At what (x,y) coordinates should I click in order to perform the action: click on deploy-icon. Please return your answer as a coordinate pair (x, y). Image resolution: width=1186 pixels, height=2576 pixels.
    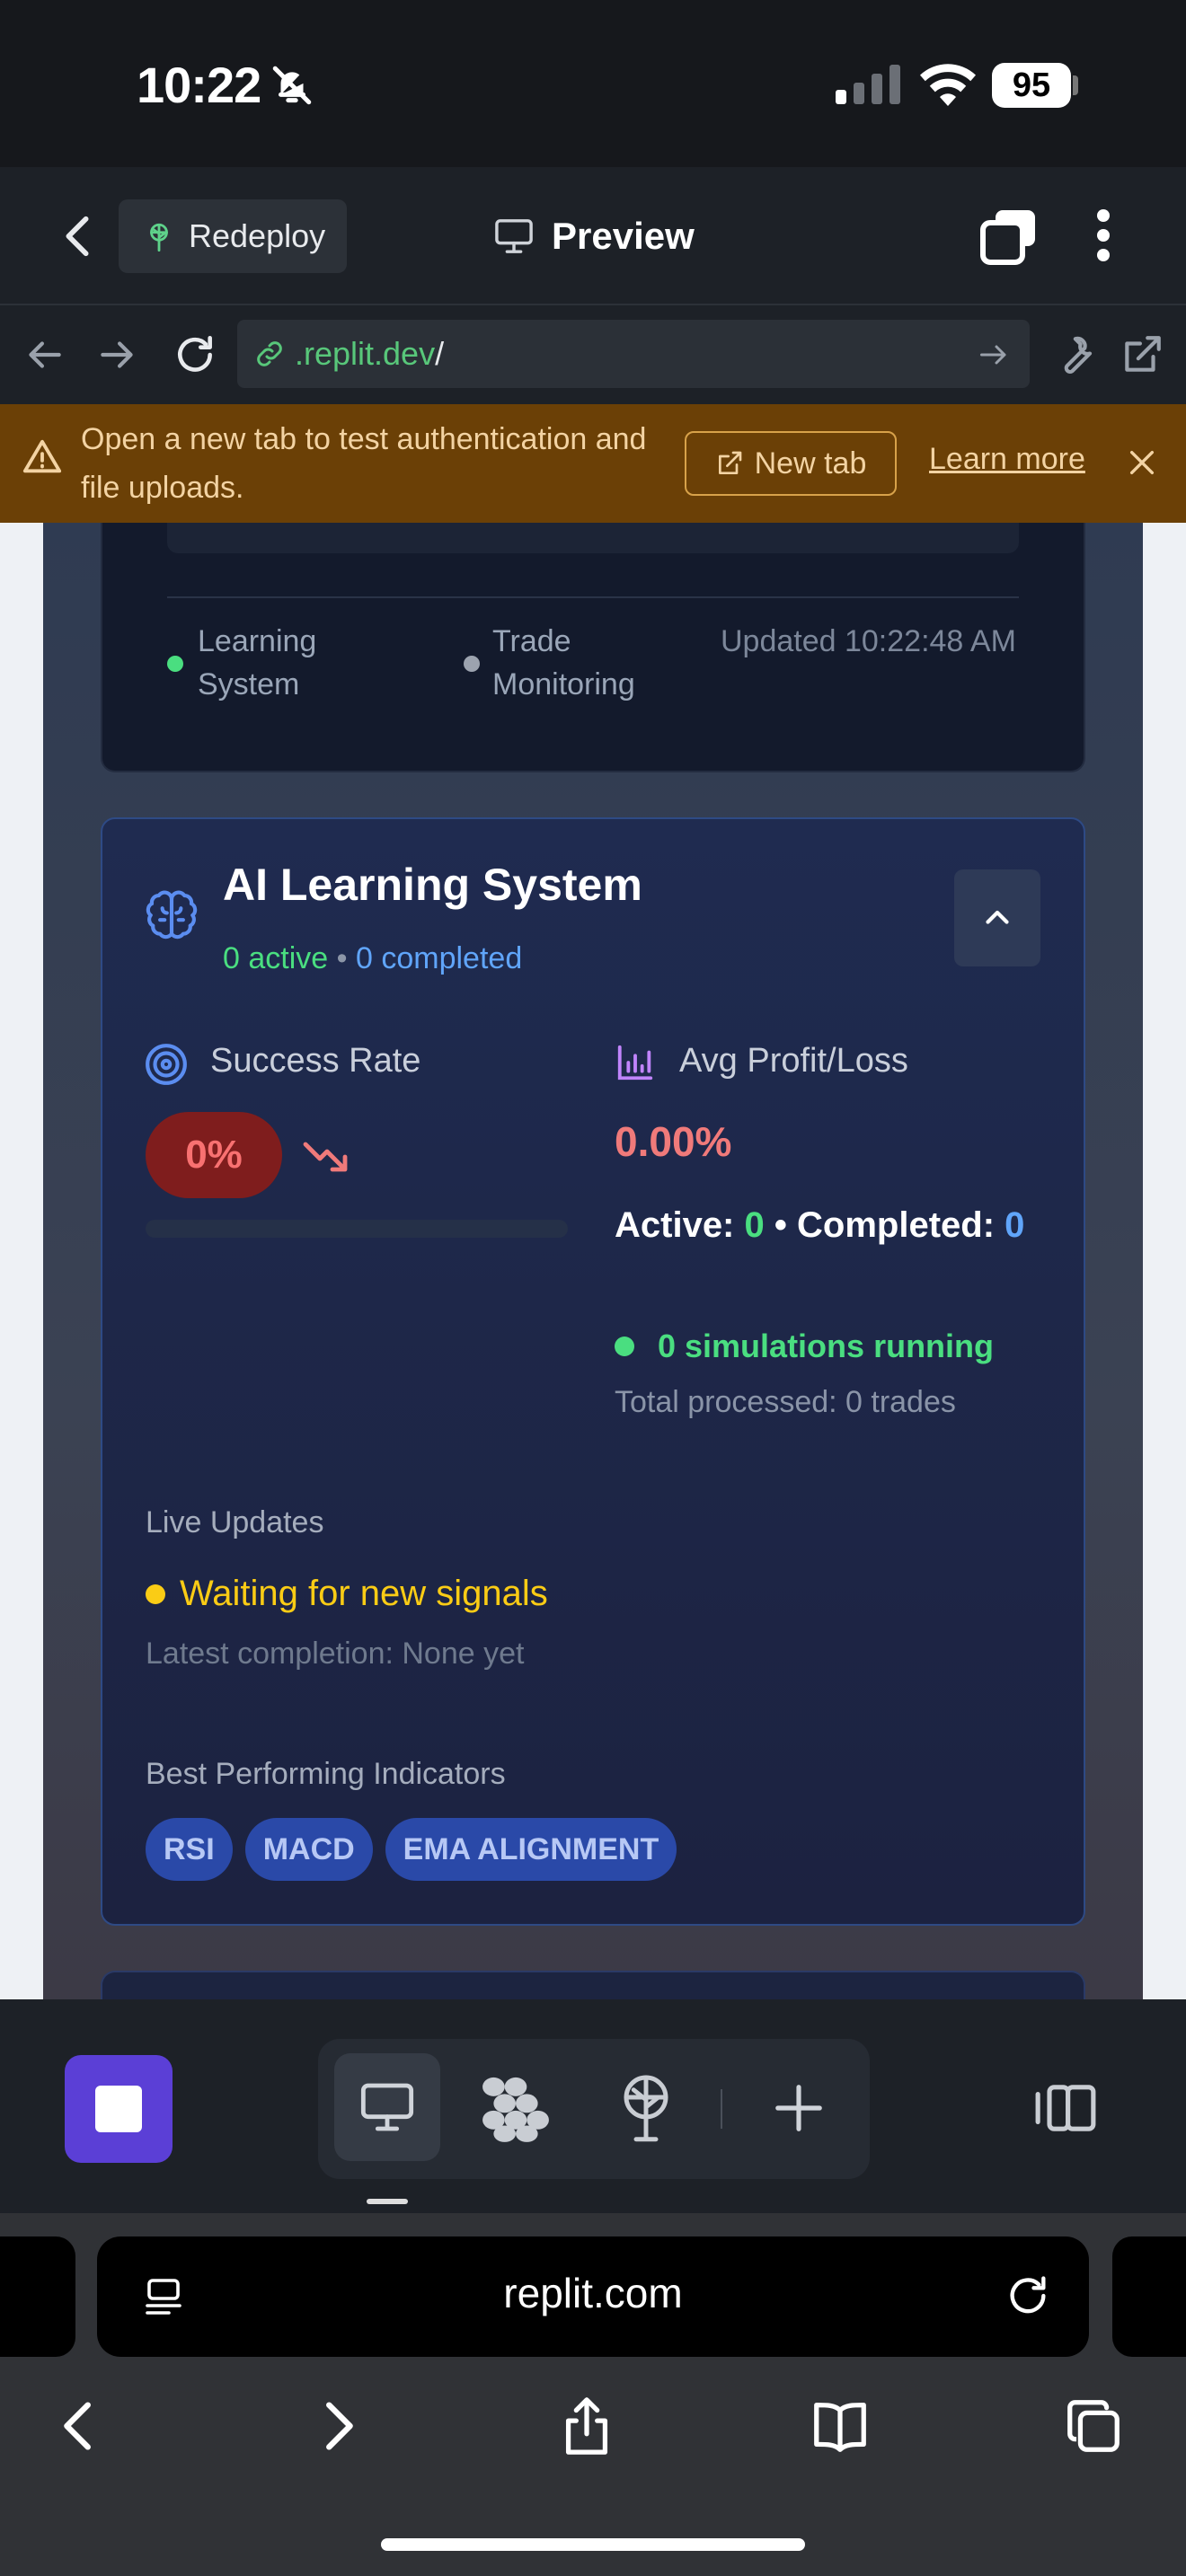
    Looking at the image, I should click on (646, 2107).